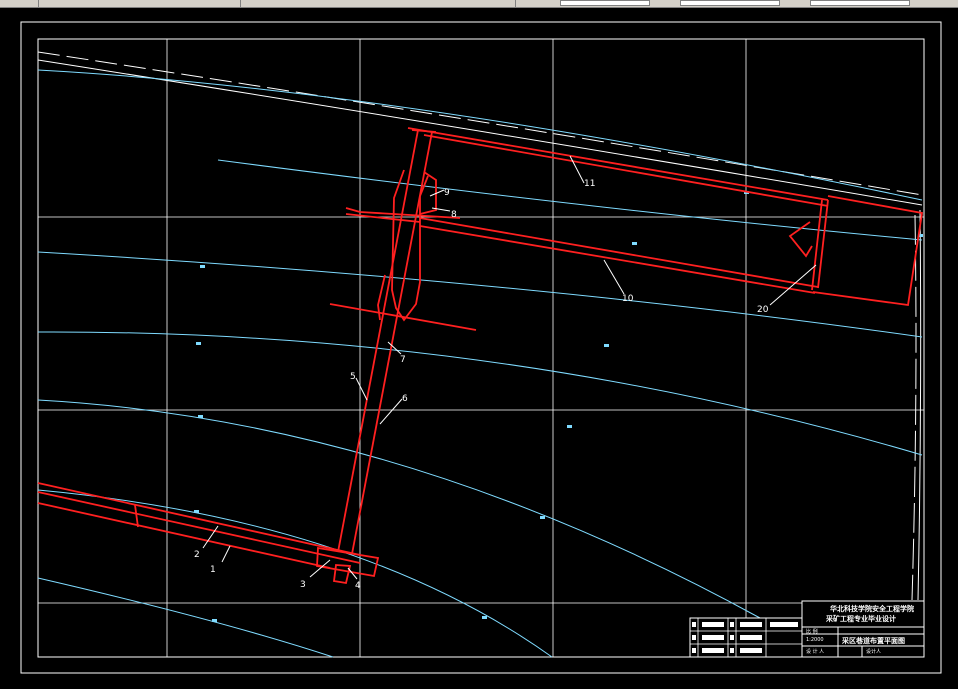 The width and height of the screenshot is (958, 689). Describe the element at coordinates (860, 3) in the screenshot. I see `lineweight-dropdown` at that location.